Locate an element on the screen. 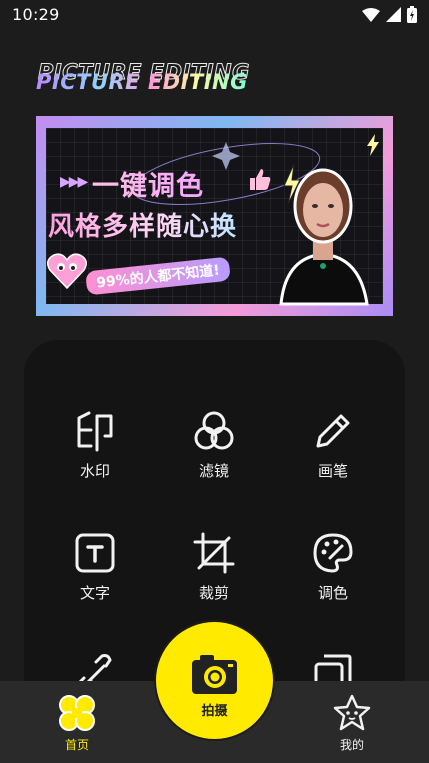 This screenshot has width=429, height=763. tool-text: 文字 is located at coordinates (95, 577).